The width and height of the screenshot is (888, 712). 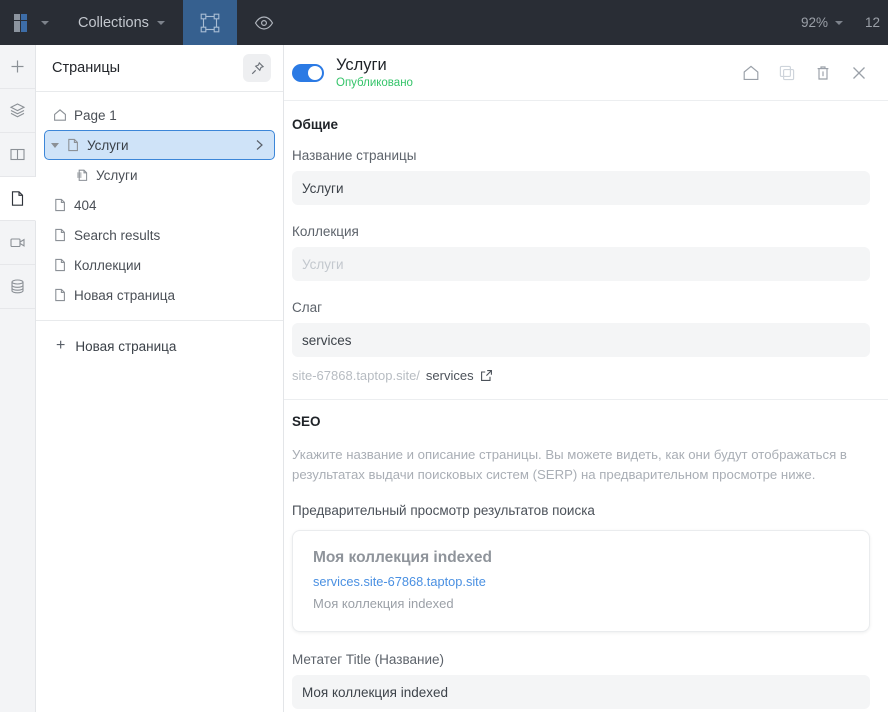 What do you see at coordinates (86, 68) in the screenshot?
I see `pages-panel-title: Страницы` at bounding box center [86, 68].